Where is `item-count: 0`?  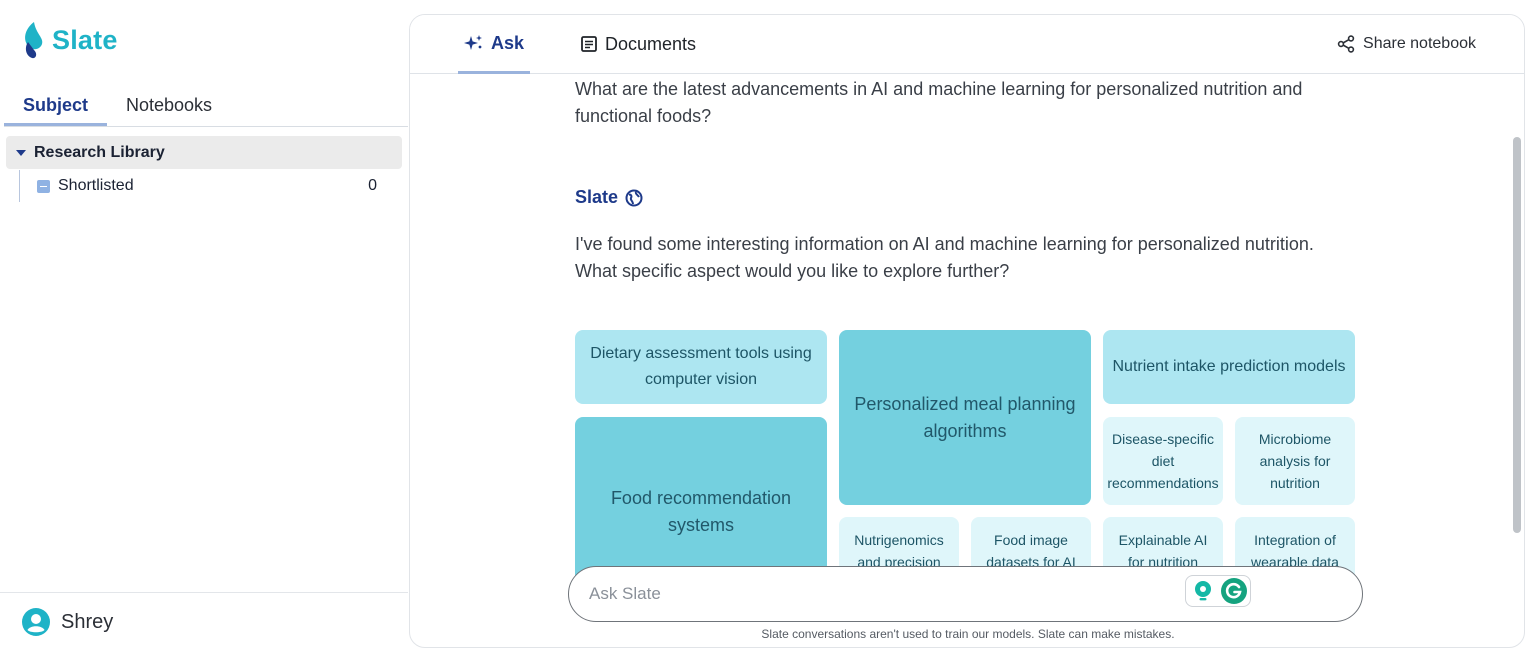
item-count: 0 is located at coordinates (372, 185).